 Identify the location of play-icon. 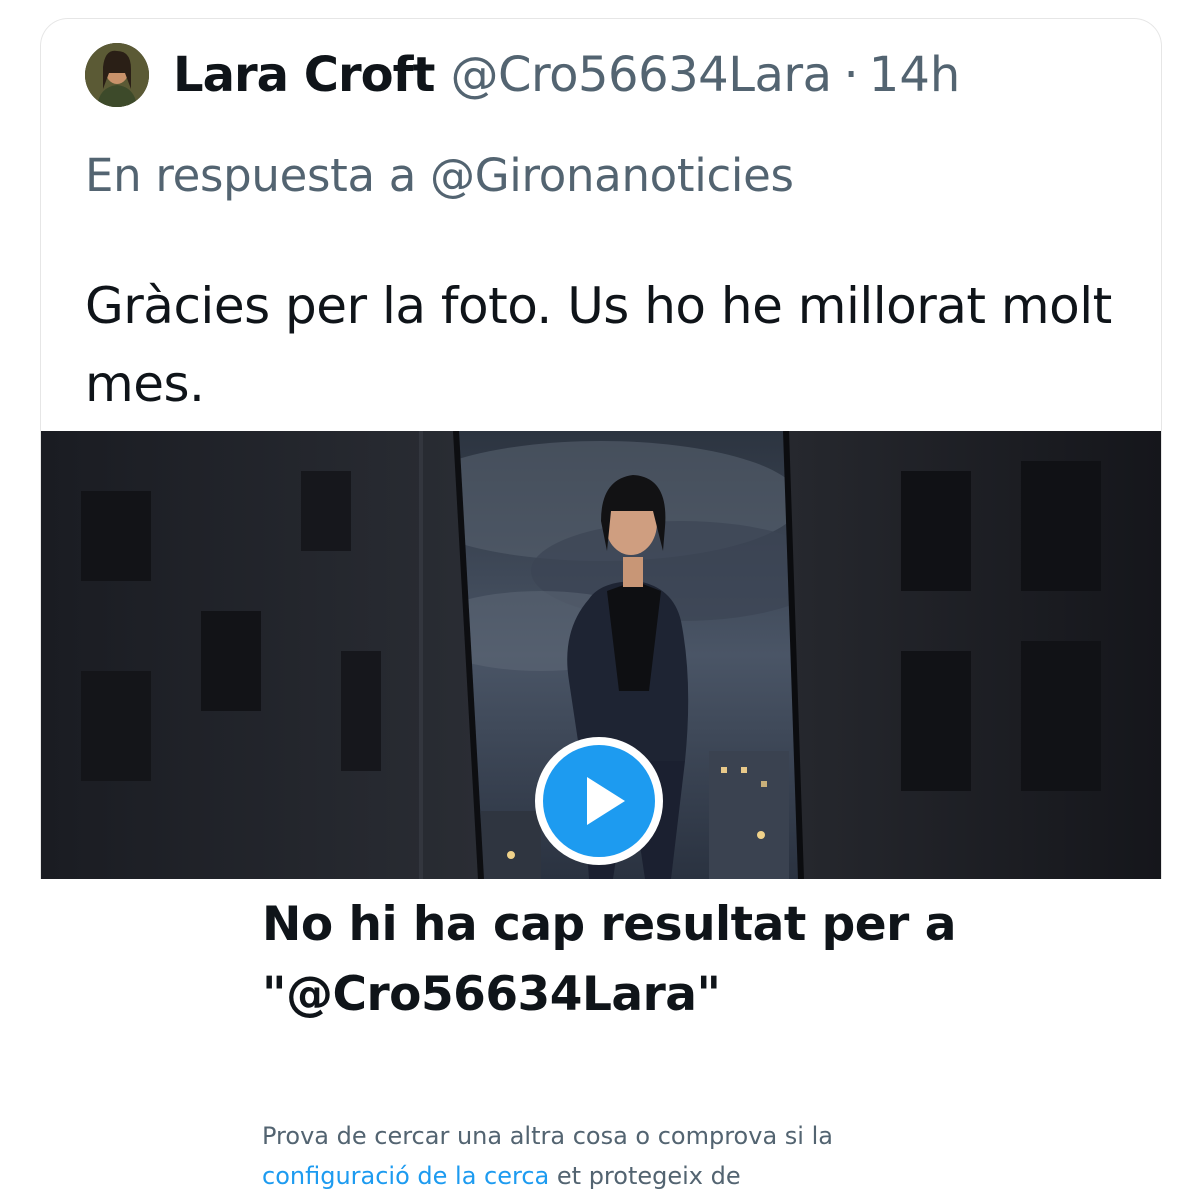
(606, 801).